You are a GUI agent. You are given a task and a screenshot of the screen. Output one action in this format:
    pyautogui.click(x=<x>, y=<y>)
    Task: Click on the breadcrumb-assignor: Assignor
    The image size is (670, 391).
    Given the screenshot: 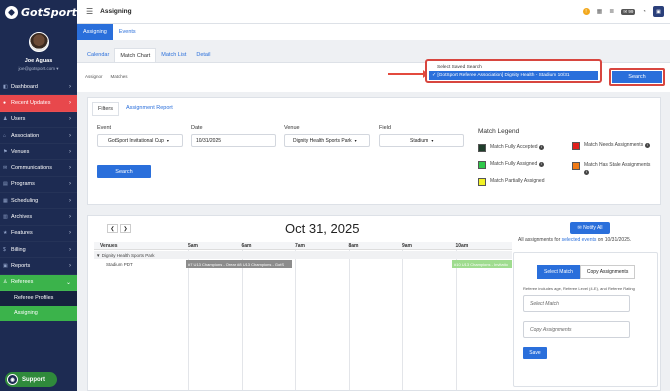 What is the action you would take?
    pyautogui.click(x=94, y=76)
    